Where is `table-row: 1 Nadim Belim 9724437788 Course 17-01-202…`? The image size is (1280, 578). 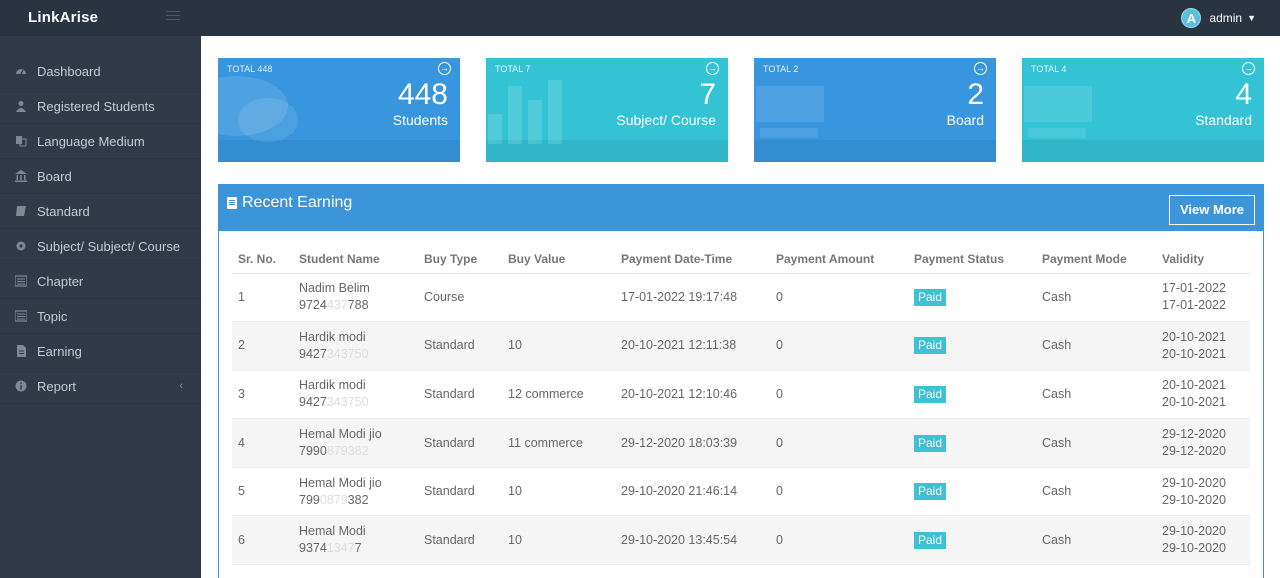
table-row: 1 Nadim Belim 9724437788 Course 17-01-202… is located at coordinates (741, 298).